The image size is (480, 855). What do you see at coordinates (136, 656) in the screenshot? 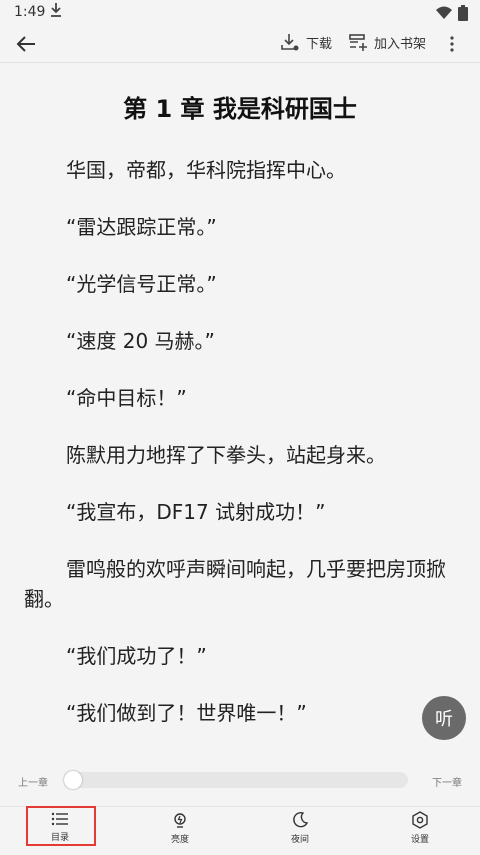
I see `paragraph: “我们成功了！”` at bounding box center [136, 656].